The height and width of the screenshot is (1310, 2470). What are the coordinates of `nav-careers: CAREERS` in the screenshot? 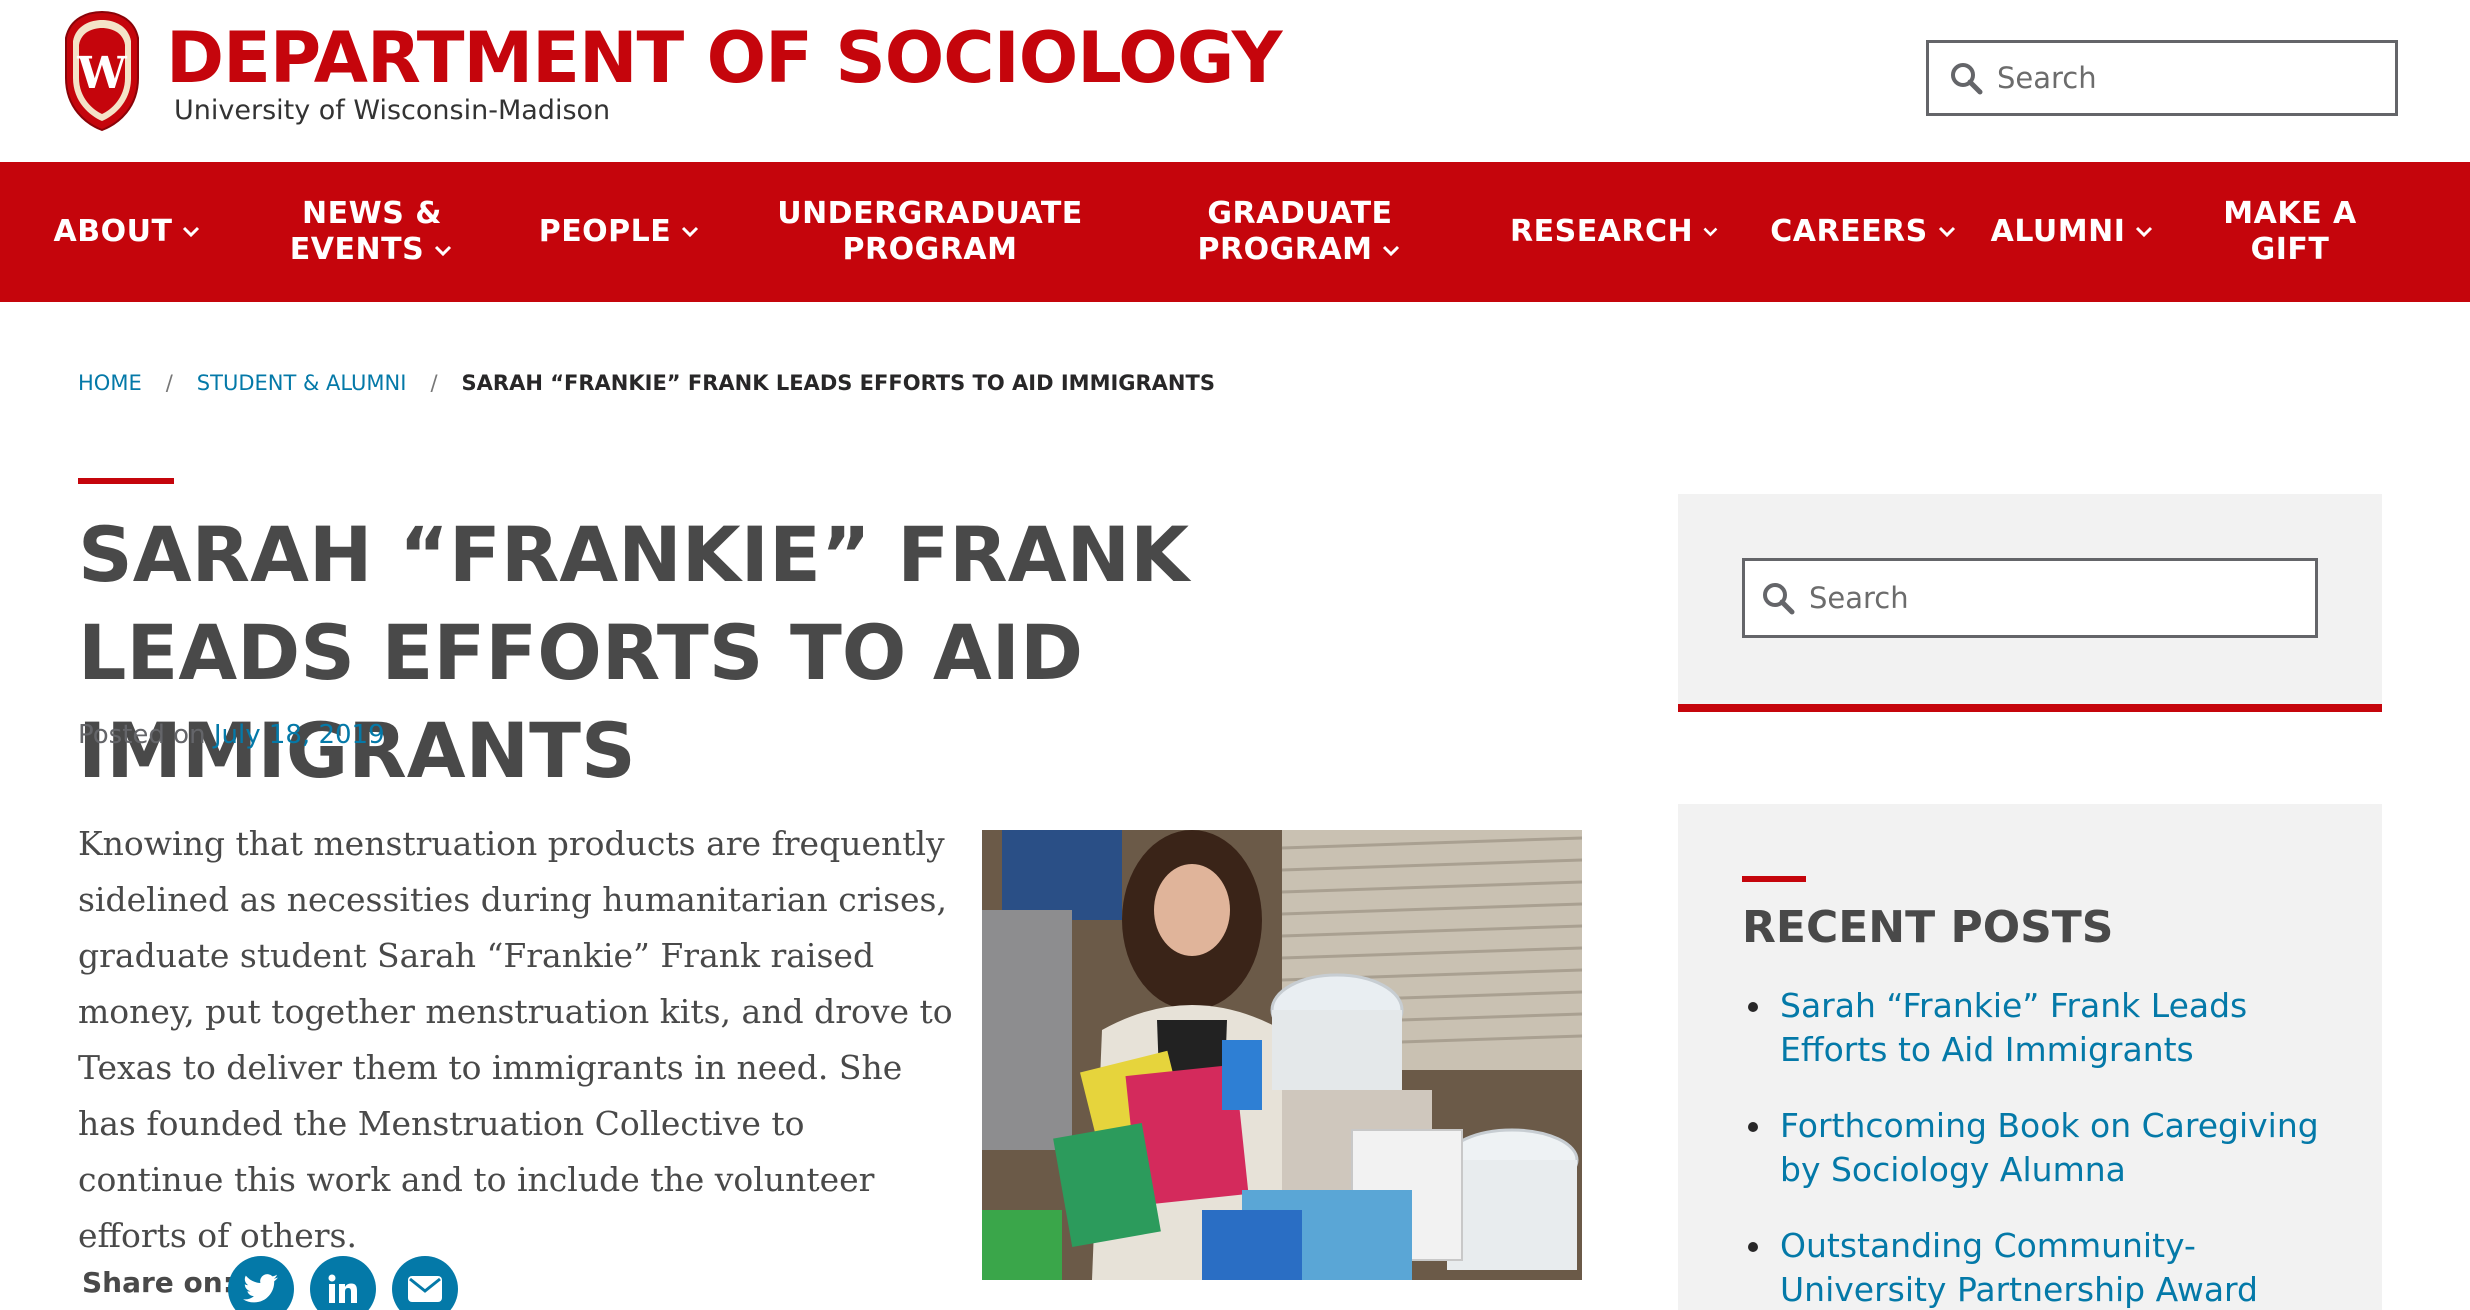 It's located at (1864, 232).